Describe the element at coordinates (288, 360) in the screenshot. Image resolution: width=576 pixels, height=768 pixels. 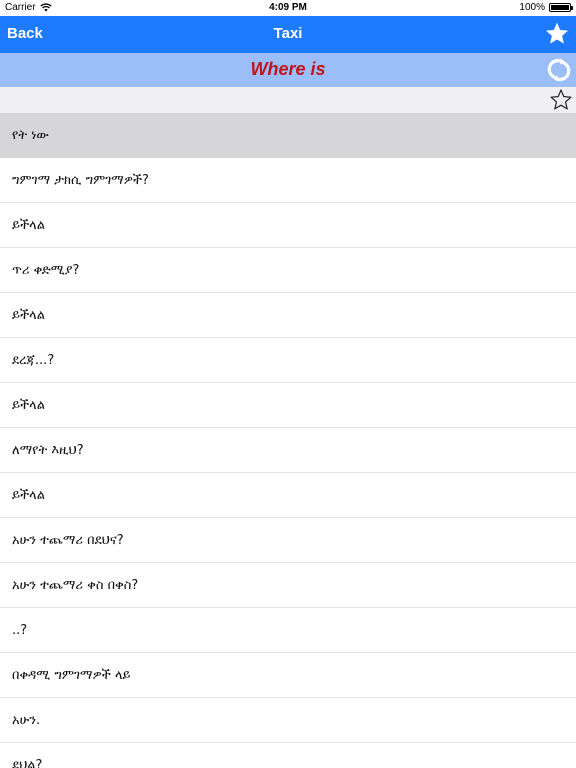
I see `list-item: ደረጃ...?` at that location.